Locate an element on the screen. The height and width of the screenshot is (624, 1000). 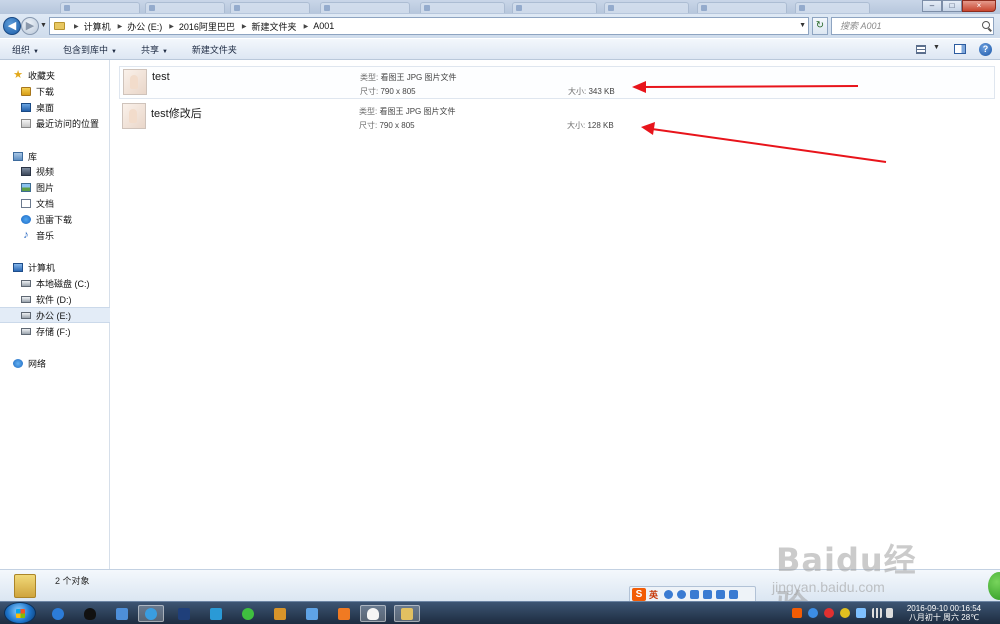
start-button is located at coordinates (20, 613).